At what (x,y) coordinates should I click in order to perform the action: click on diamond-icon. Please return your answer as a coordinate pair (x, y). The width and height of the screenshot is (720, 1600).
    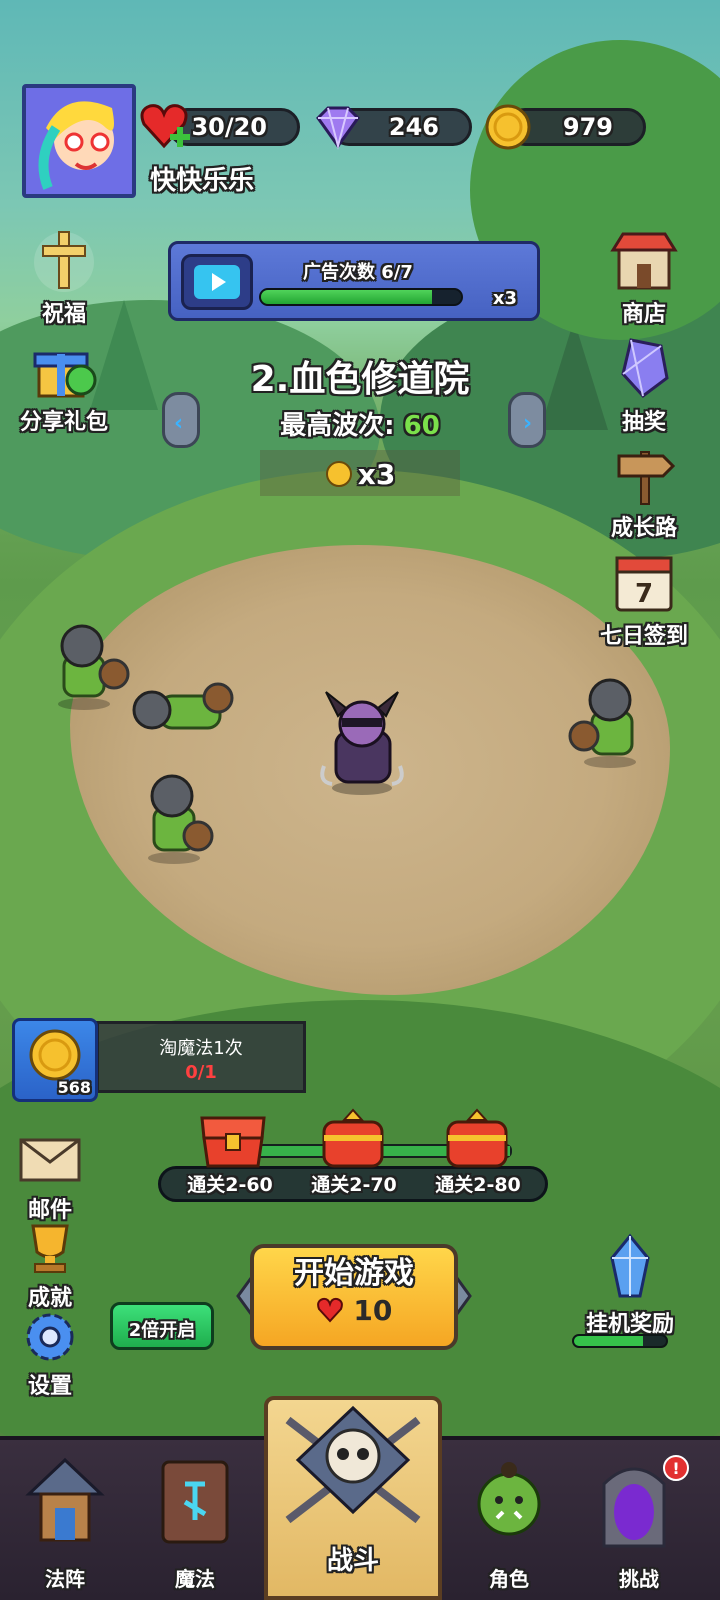
    Looking at the image, I should click on (338, 128).